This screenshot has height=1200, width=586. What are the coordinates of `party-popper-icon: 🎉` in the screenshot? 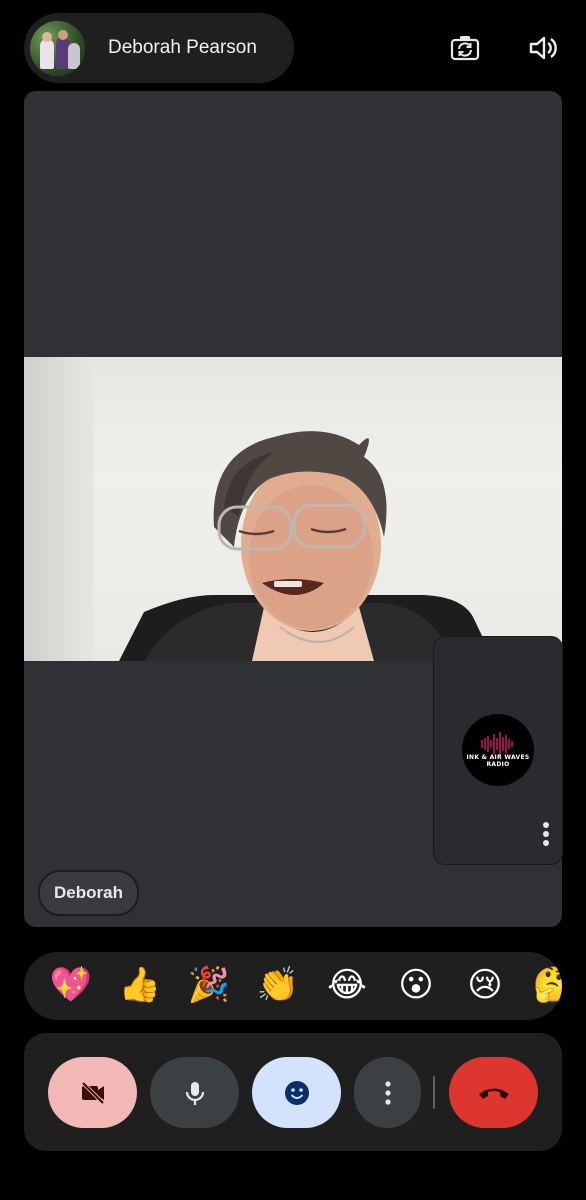 It's located at (209, 985).